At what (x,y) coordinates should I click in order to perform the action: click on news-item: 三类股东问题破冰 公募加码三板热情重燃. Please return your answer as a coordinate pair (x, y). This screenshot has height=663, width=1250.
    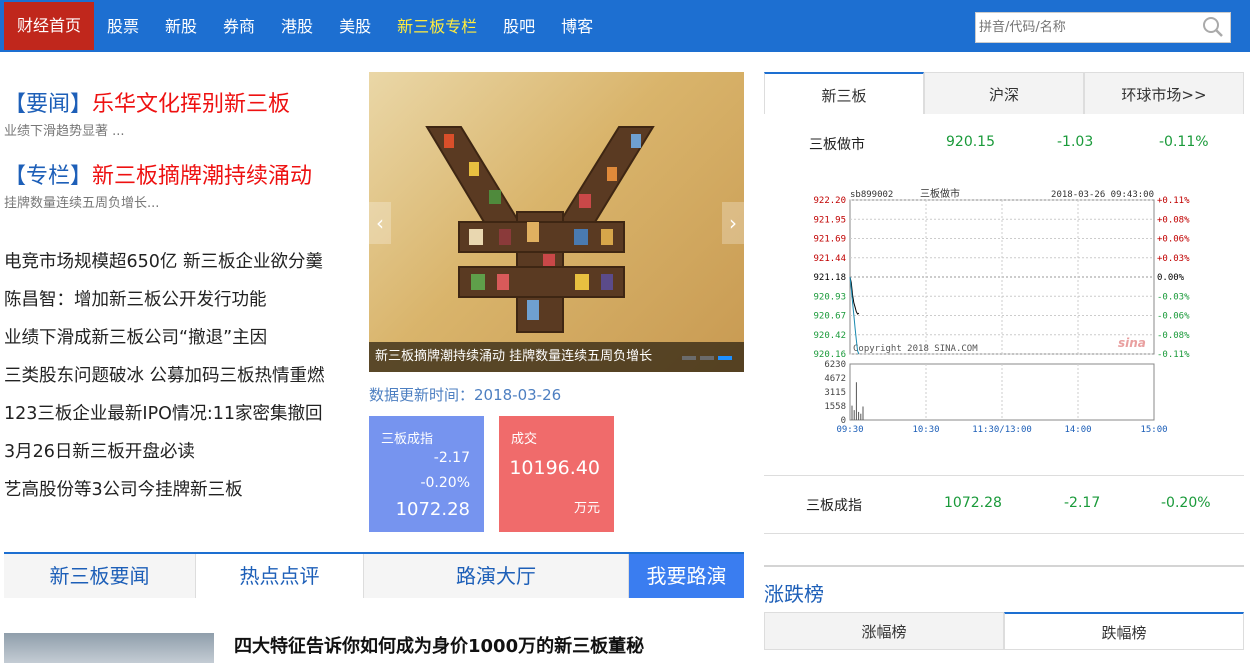
    Looking at the image, I should click on (164, 379).